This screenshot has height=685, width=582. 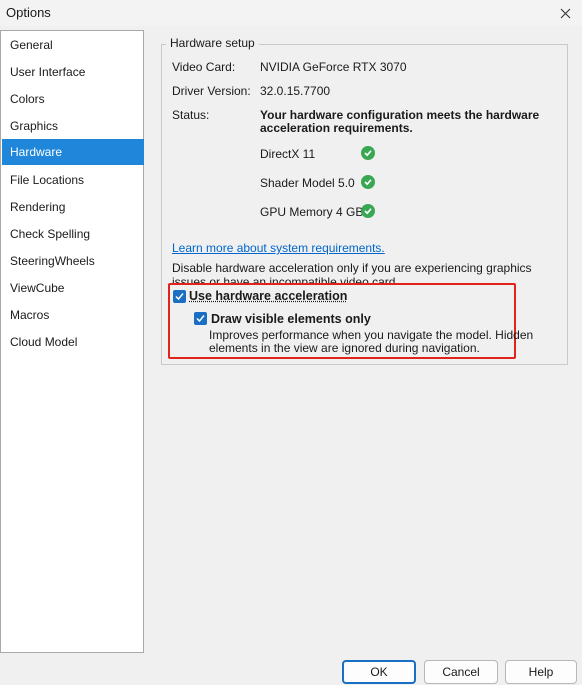 I want to click on sidebar-item-rendering: Rendering, so click(x=73, y=207).